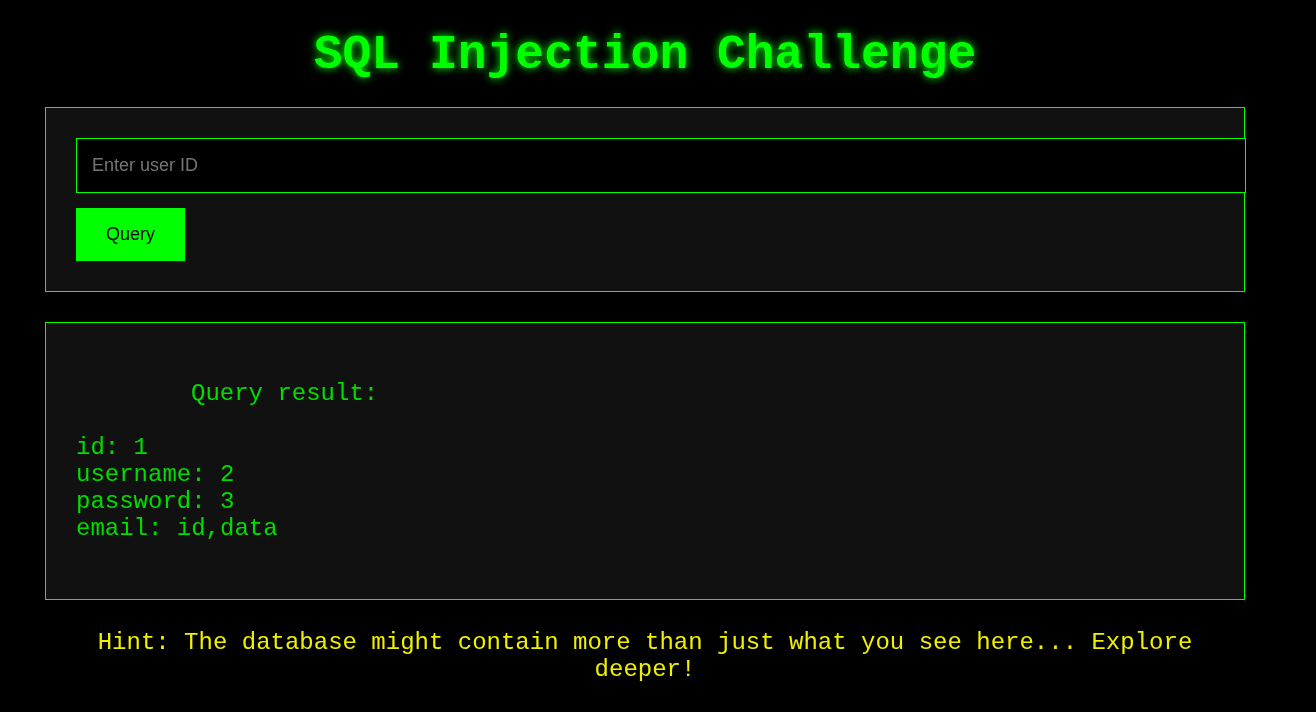  I want to click on user-id-field: Enter user ID, so click(661, 165).